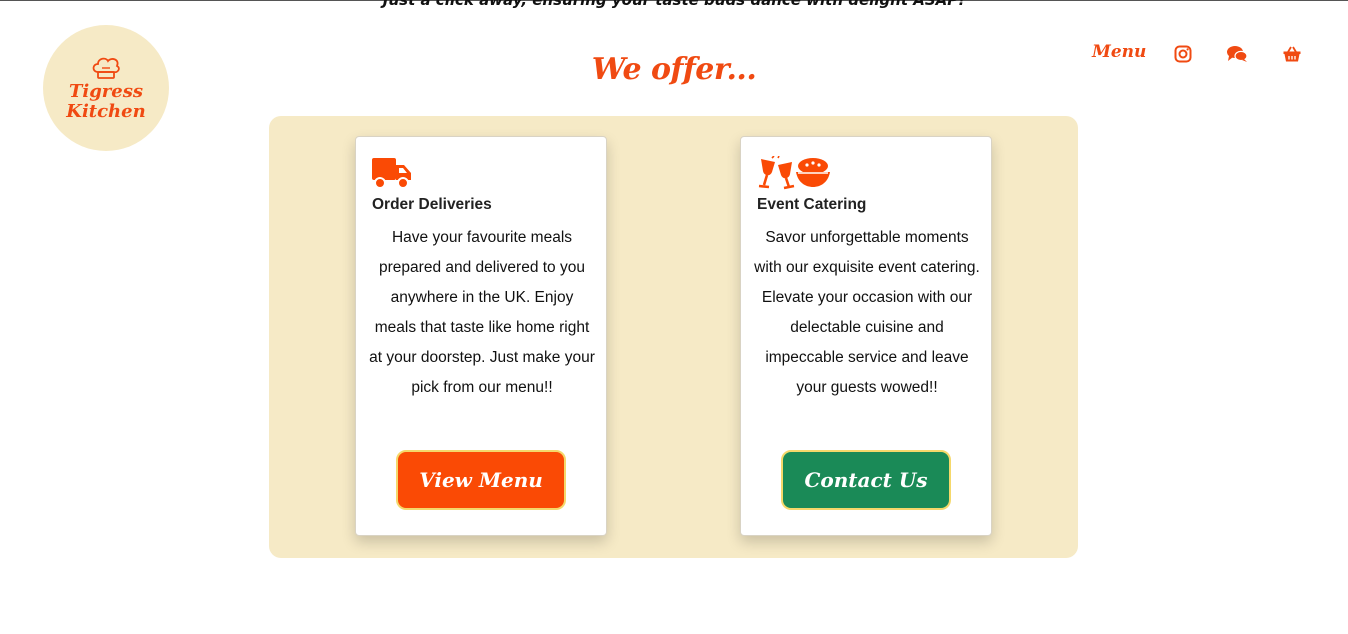  Describe the element at coordinates (106, 88) in the screenshot. I see `logo: Tigress Kitchen` at that location.